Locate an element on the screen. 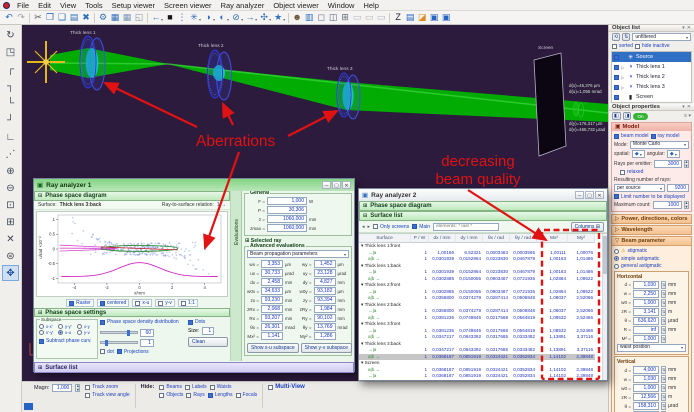 The width and height of the screenshot is (694, 412). view-corner-4-icon: ┘ is located at coordinates (10, 120).